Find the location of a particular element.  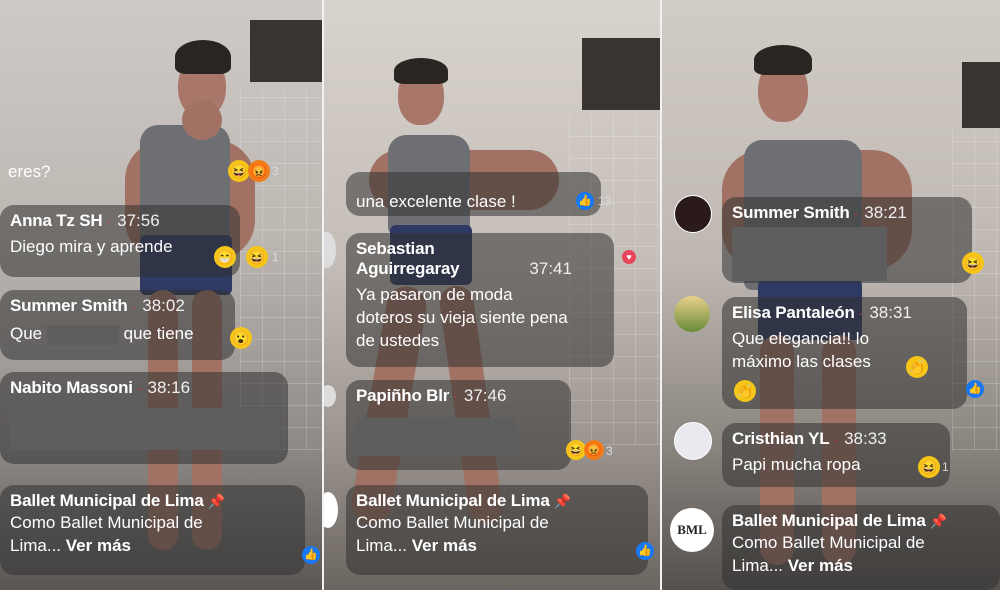

comment-bubble: Nabito Massoni · 38:16 is located at coordinates (144, 418).